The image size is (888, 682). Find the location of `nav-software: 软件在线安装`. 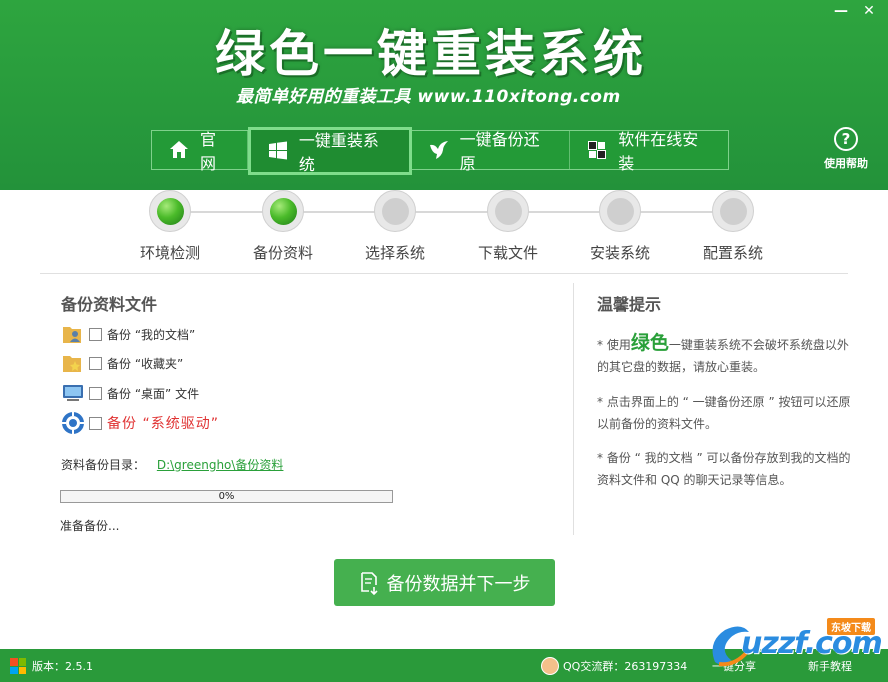

nav-software: 软件在线安装 is located at coordinates (649, 151).